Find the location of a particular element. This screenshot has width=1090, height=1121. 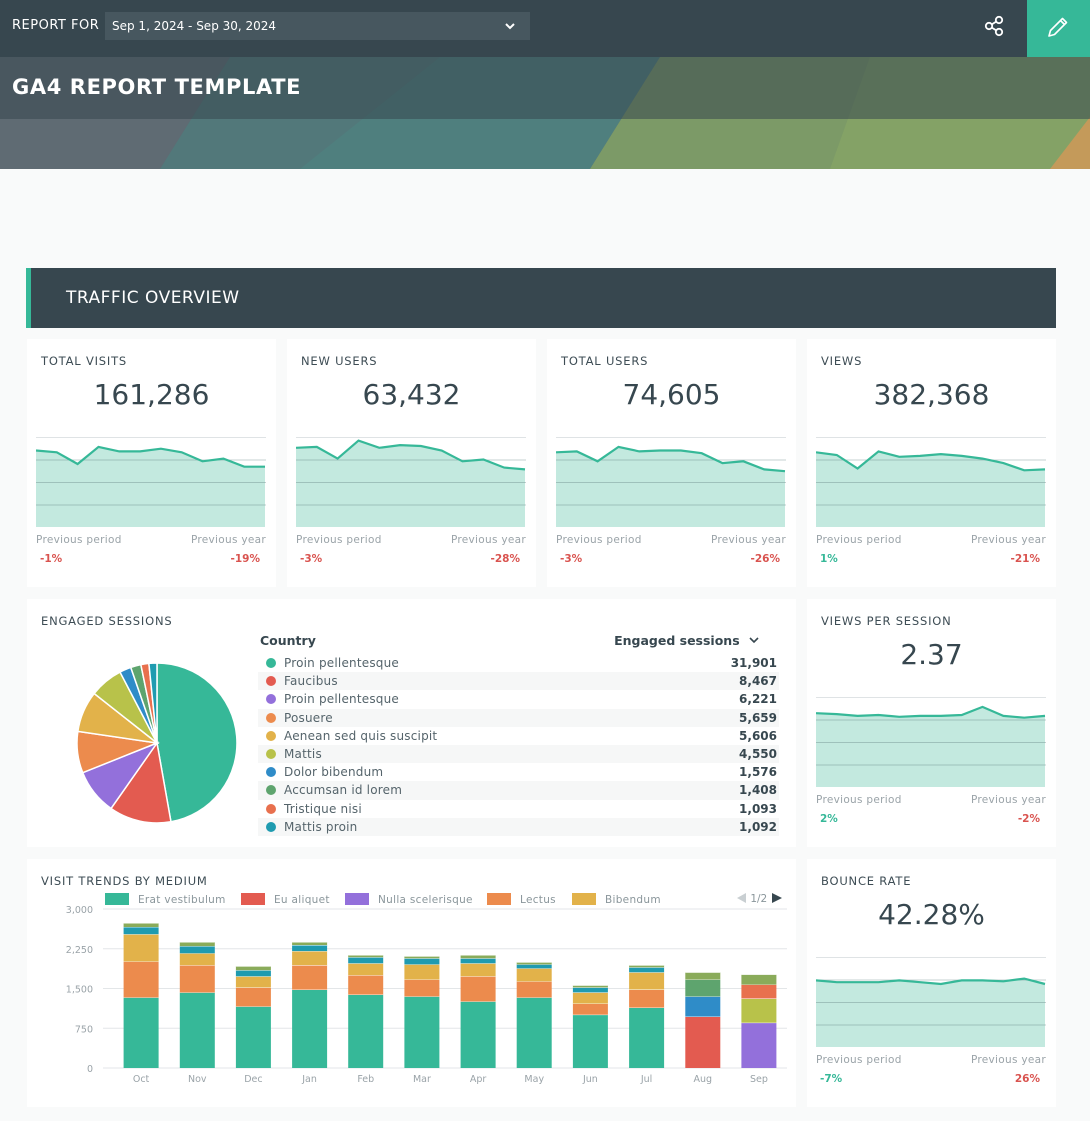

country-row: Proin pellentesque 6,221 is located at coordinates (518, 699).